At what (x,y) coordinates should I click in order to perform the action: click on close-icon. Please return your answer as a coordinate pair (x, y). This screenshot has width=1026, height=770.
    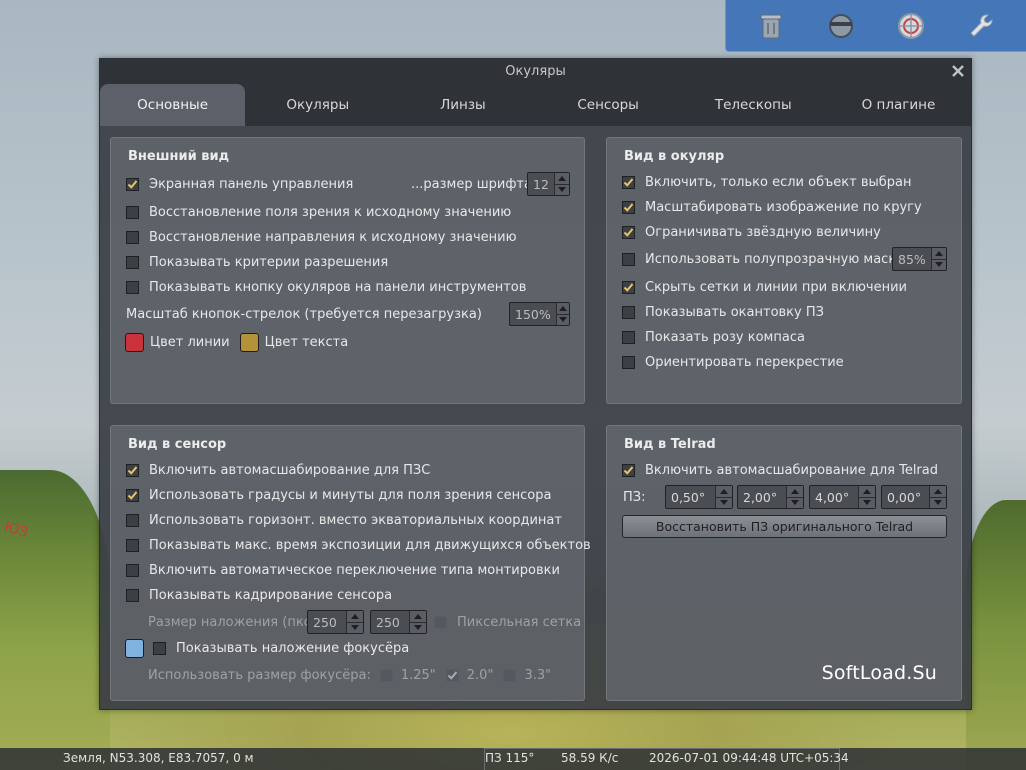
    Looking at the image, I should click on (958, 71).